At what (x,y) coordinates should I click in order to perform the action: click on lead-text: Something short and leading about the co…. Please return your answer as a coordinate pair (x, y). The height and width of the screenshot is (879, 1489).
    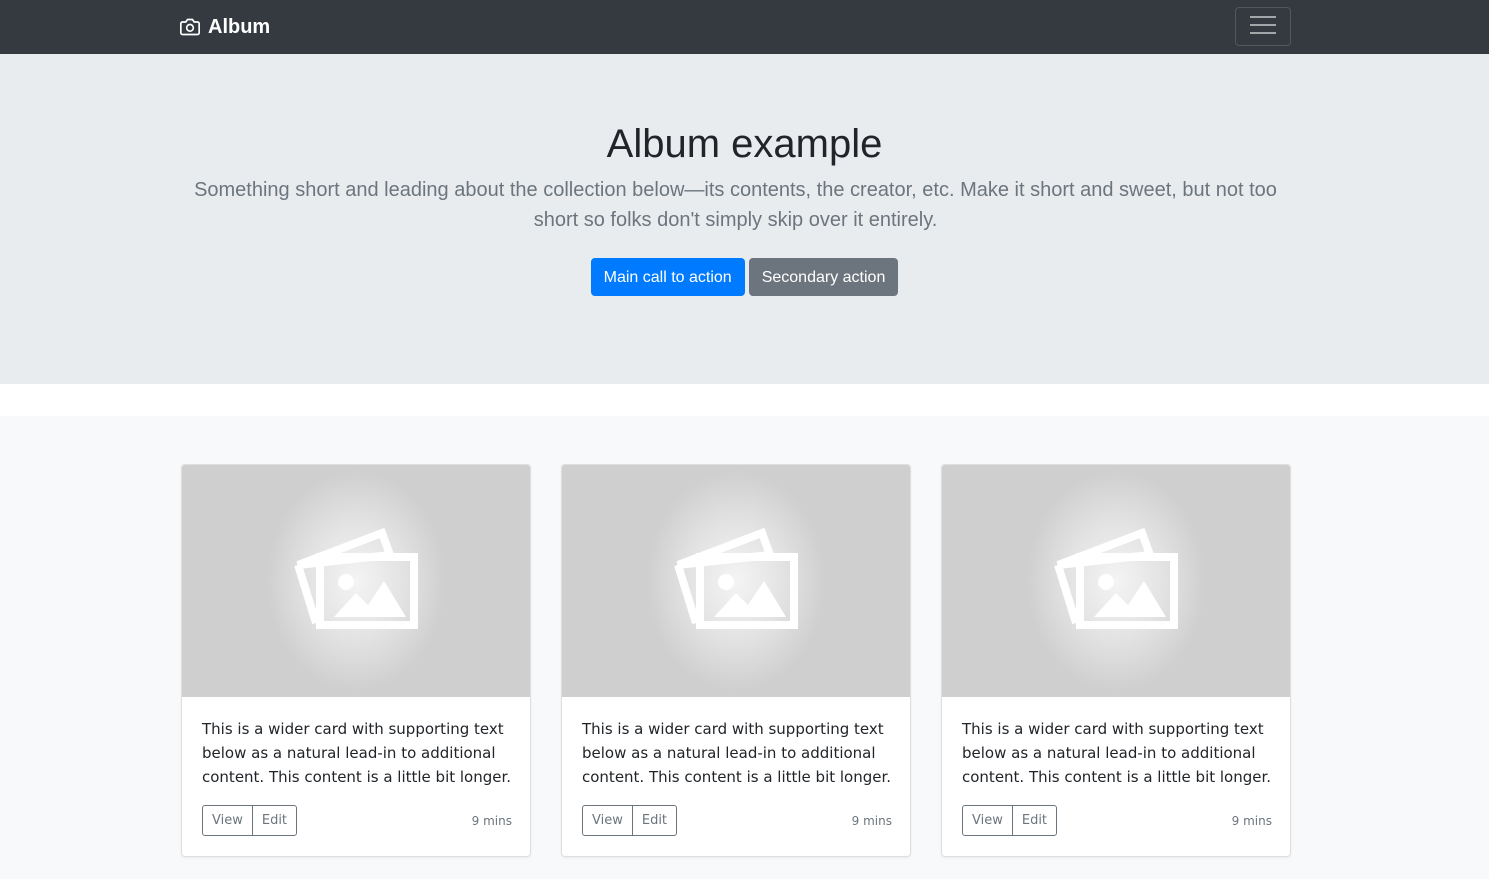
    Looking at the image, I should click on (735, 205).